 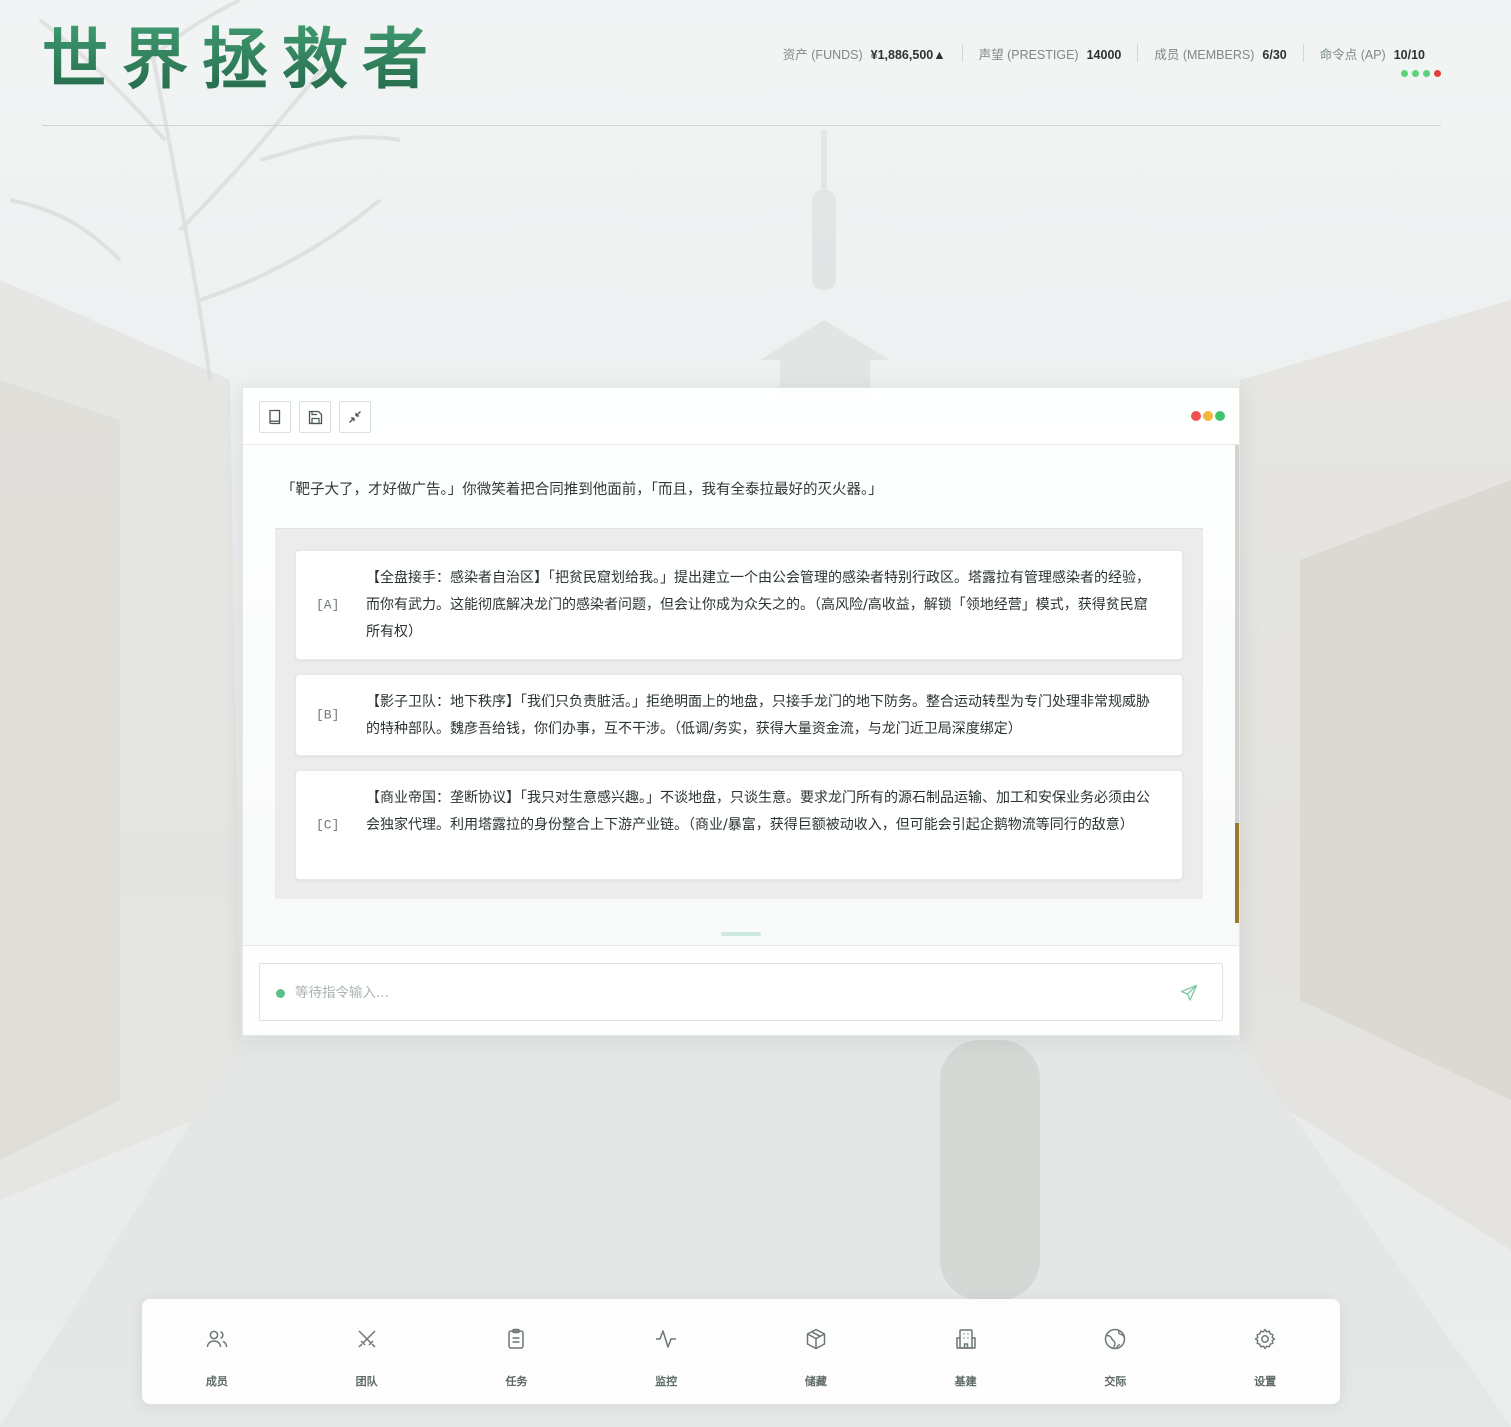 What do you see at coordinates (280, 993) in the screenshot?
I see `status-dot` at bounding box center [280, 993].